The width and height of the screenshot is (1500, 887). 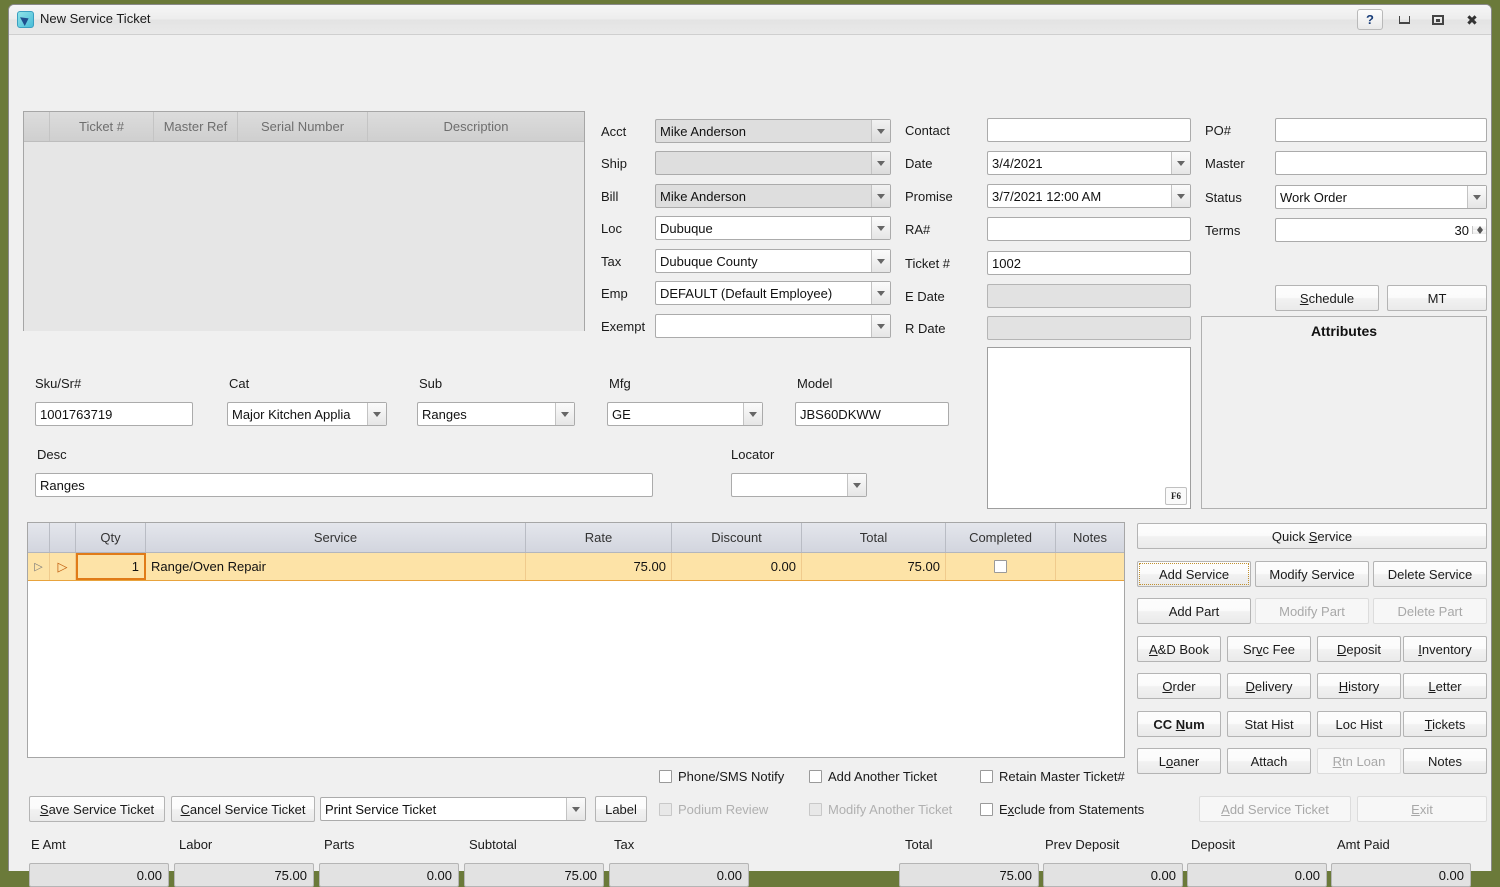 I want to click on history-button: History, so click(x=1359, y=686).